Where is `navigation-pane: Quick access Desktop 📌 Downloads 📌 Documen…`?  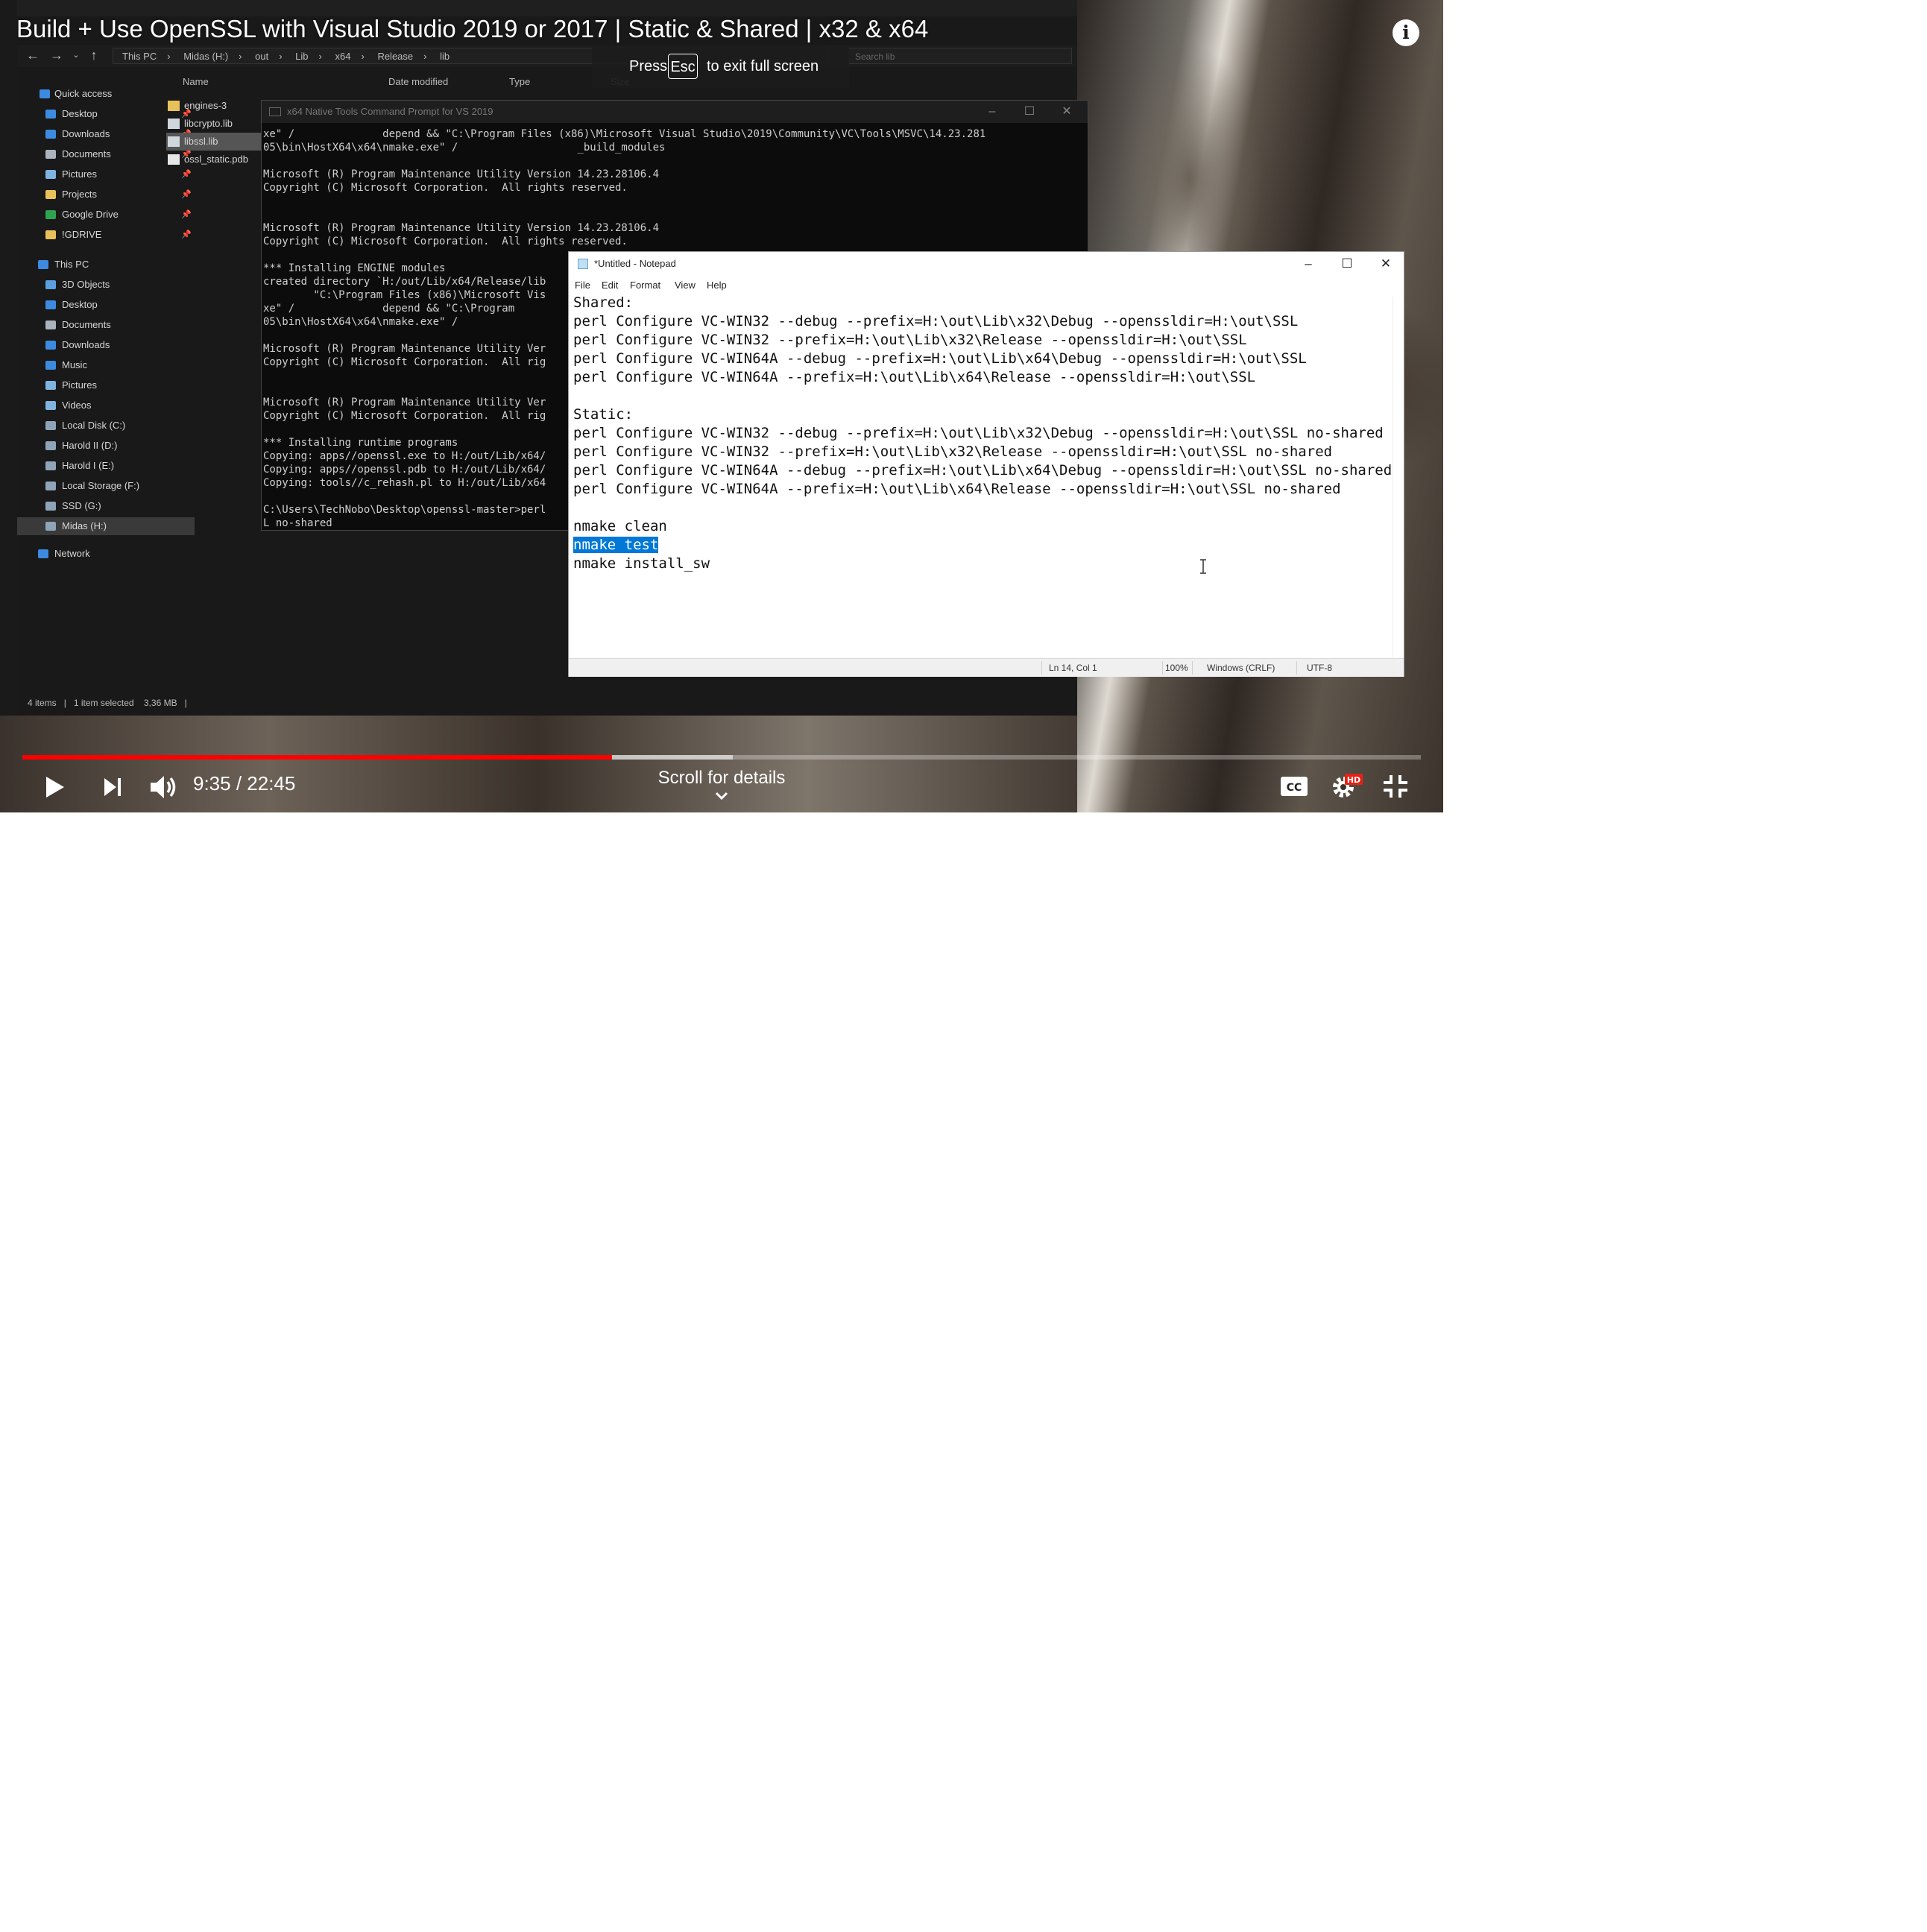
navigation-pane: Quick access Desktop 📌 Downloads 📌 Documen… is located at coordinates (106, 385).